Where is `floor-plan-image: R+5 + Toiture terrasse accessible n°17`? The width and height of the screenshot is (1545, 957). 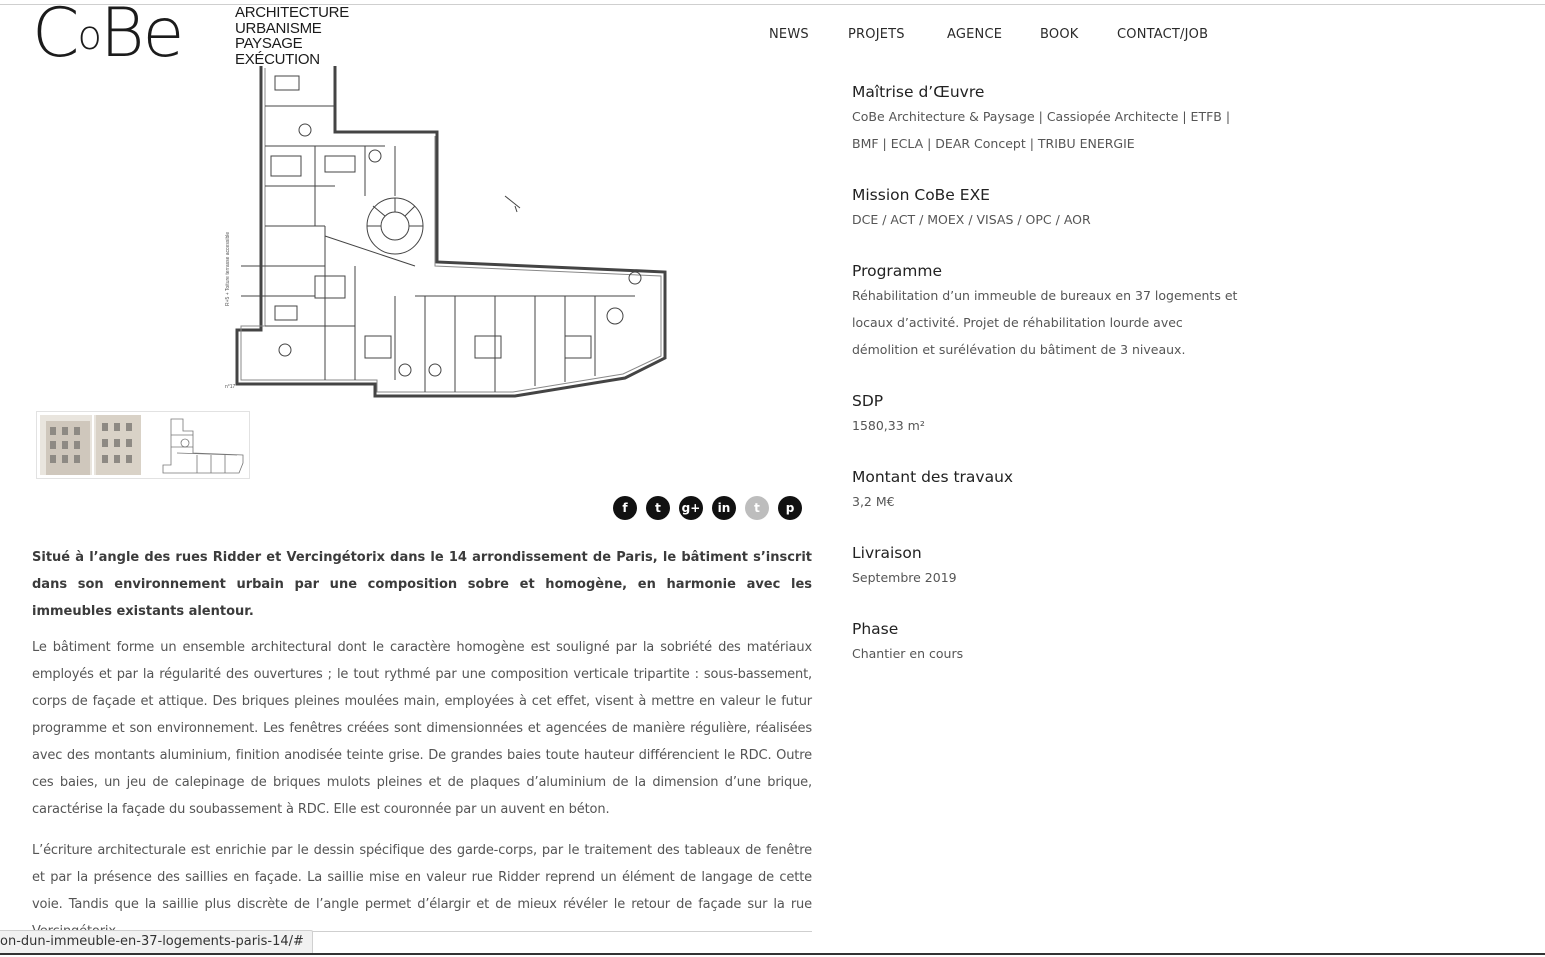
floor-plan-image: R+5 + Toiture terrasse accessible n°17 is located at coordinates (445, 233).